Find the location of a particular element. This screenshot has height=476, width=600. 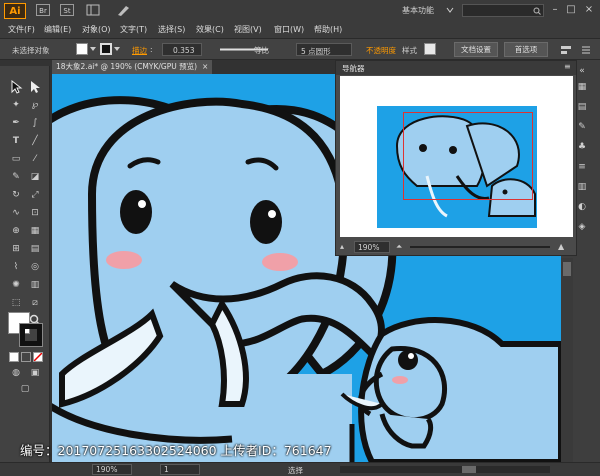

eraser-tool-icon: ◪ is located at coordinates (35, 177).